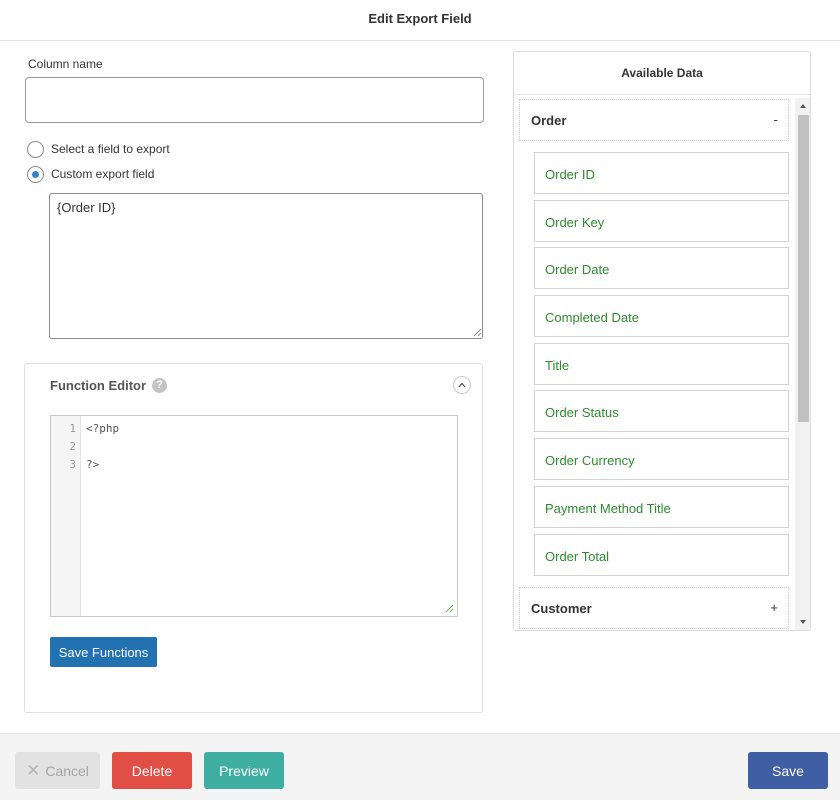 The image size is (840, 800). Describe the element at coordinates (93, 464) in the screenshot. I see `code-line: ?>` at that location.